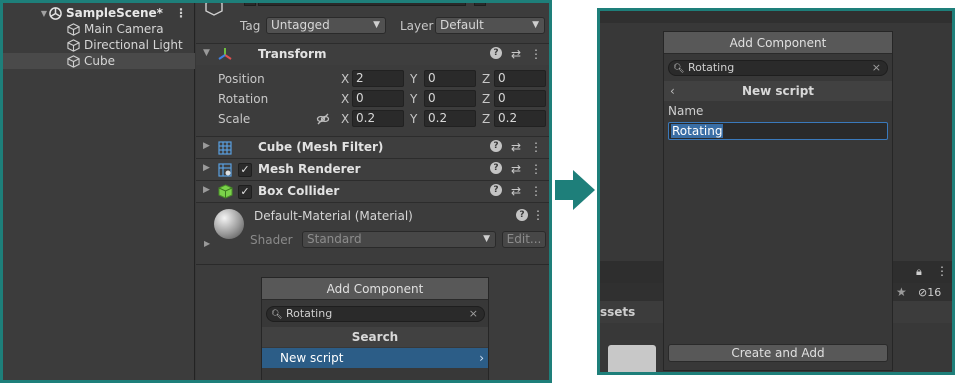 The height and width of the screenshot is (383, 955). I want to click on divider, so click(372, 264).